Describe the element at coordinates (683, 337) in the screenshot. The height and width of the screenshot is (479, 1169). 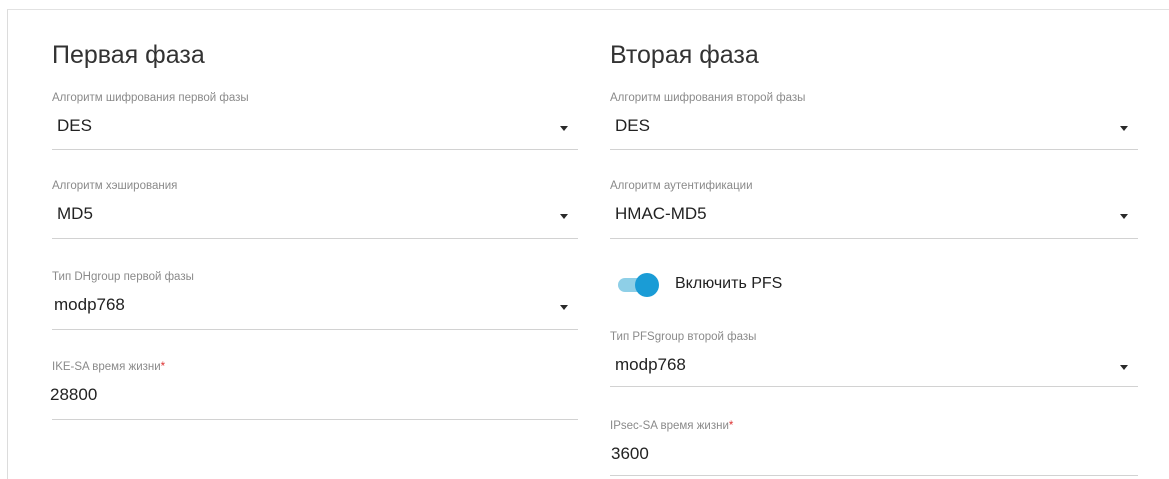
I see `phase2-pfsgroup-label: Тип PFSgroup второй фазы` at that location.